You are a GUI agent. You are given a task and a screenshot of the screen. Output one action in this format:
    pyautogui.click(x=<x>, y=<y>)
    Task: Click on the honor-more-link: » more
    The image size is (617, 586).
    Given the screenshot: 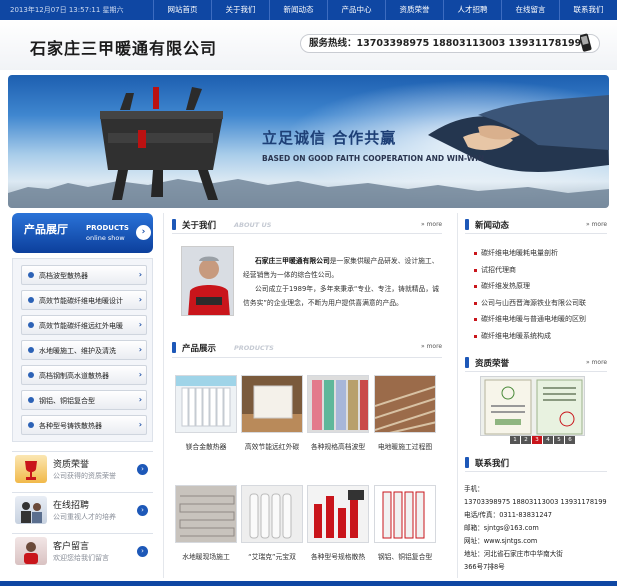 What is the action you would take?
    pyautogui.click(x=596, y=362)
    